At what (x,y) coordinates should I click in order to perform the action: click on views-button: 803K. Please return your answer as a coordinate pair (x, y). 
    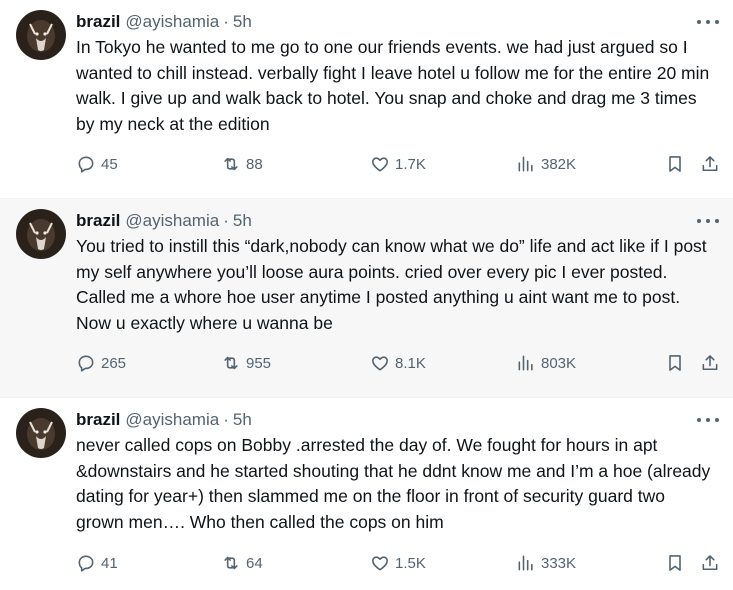
    Looking at the image, I should click on (546, 363).